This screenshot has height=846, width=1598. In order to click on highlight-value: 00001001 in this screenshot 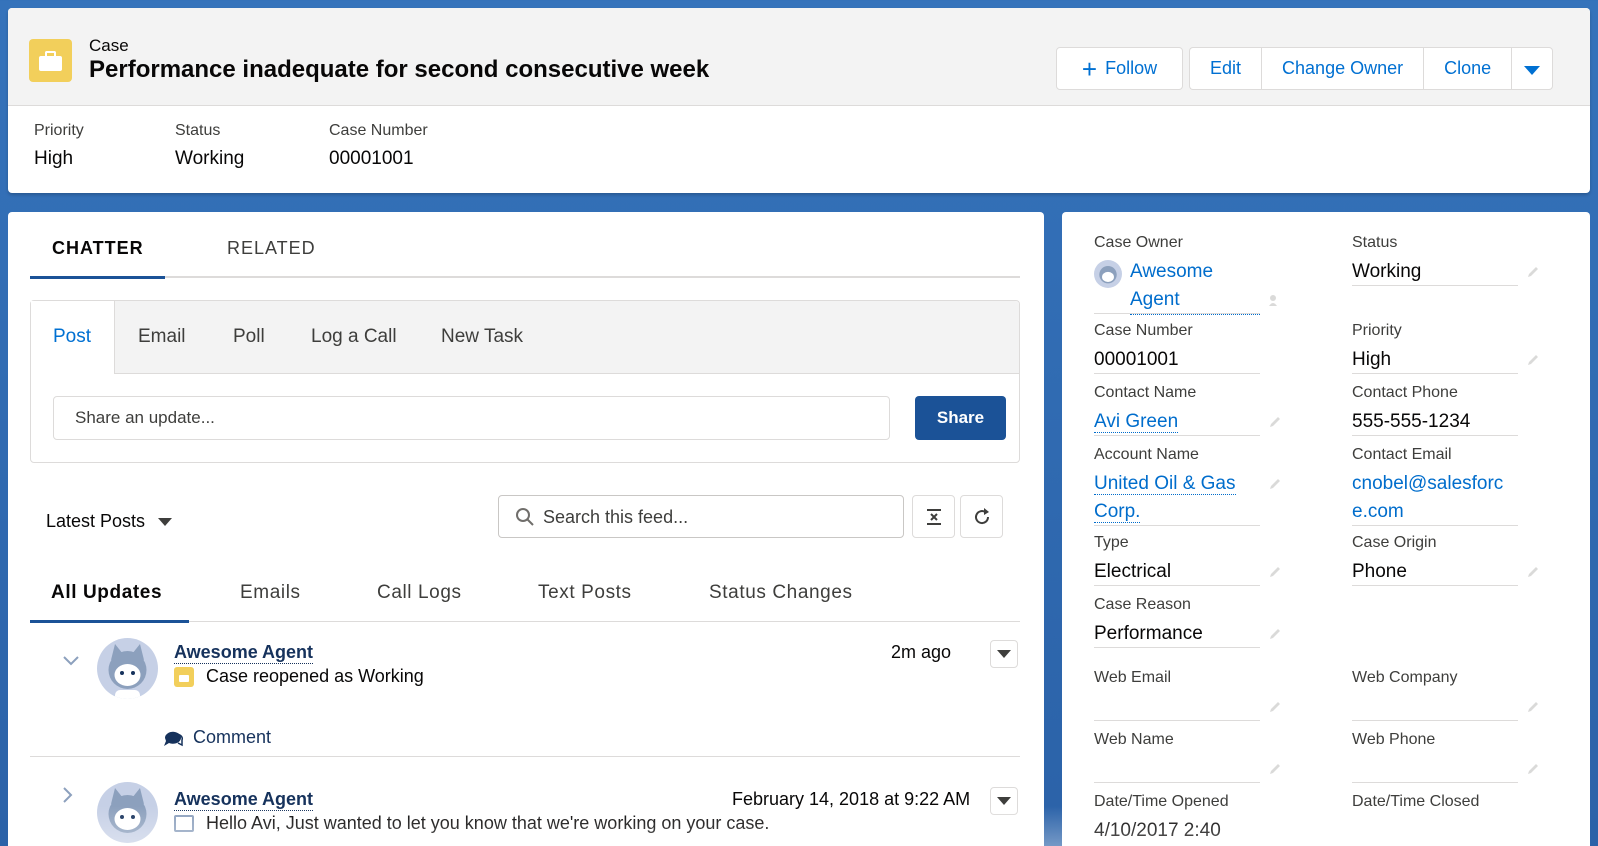, I will do `click(371, 158)`.